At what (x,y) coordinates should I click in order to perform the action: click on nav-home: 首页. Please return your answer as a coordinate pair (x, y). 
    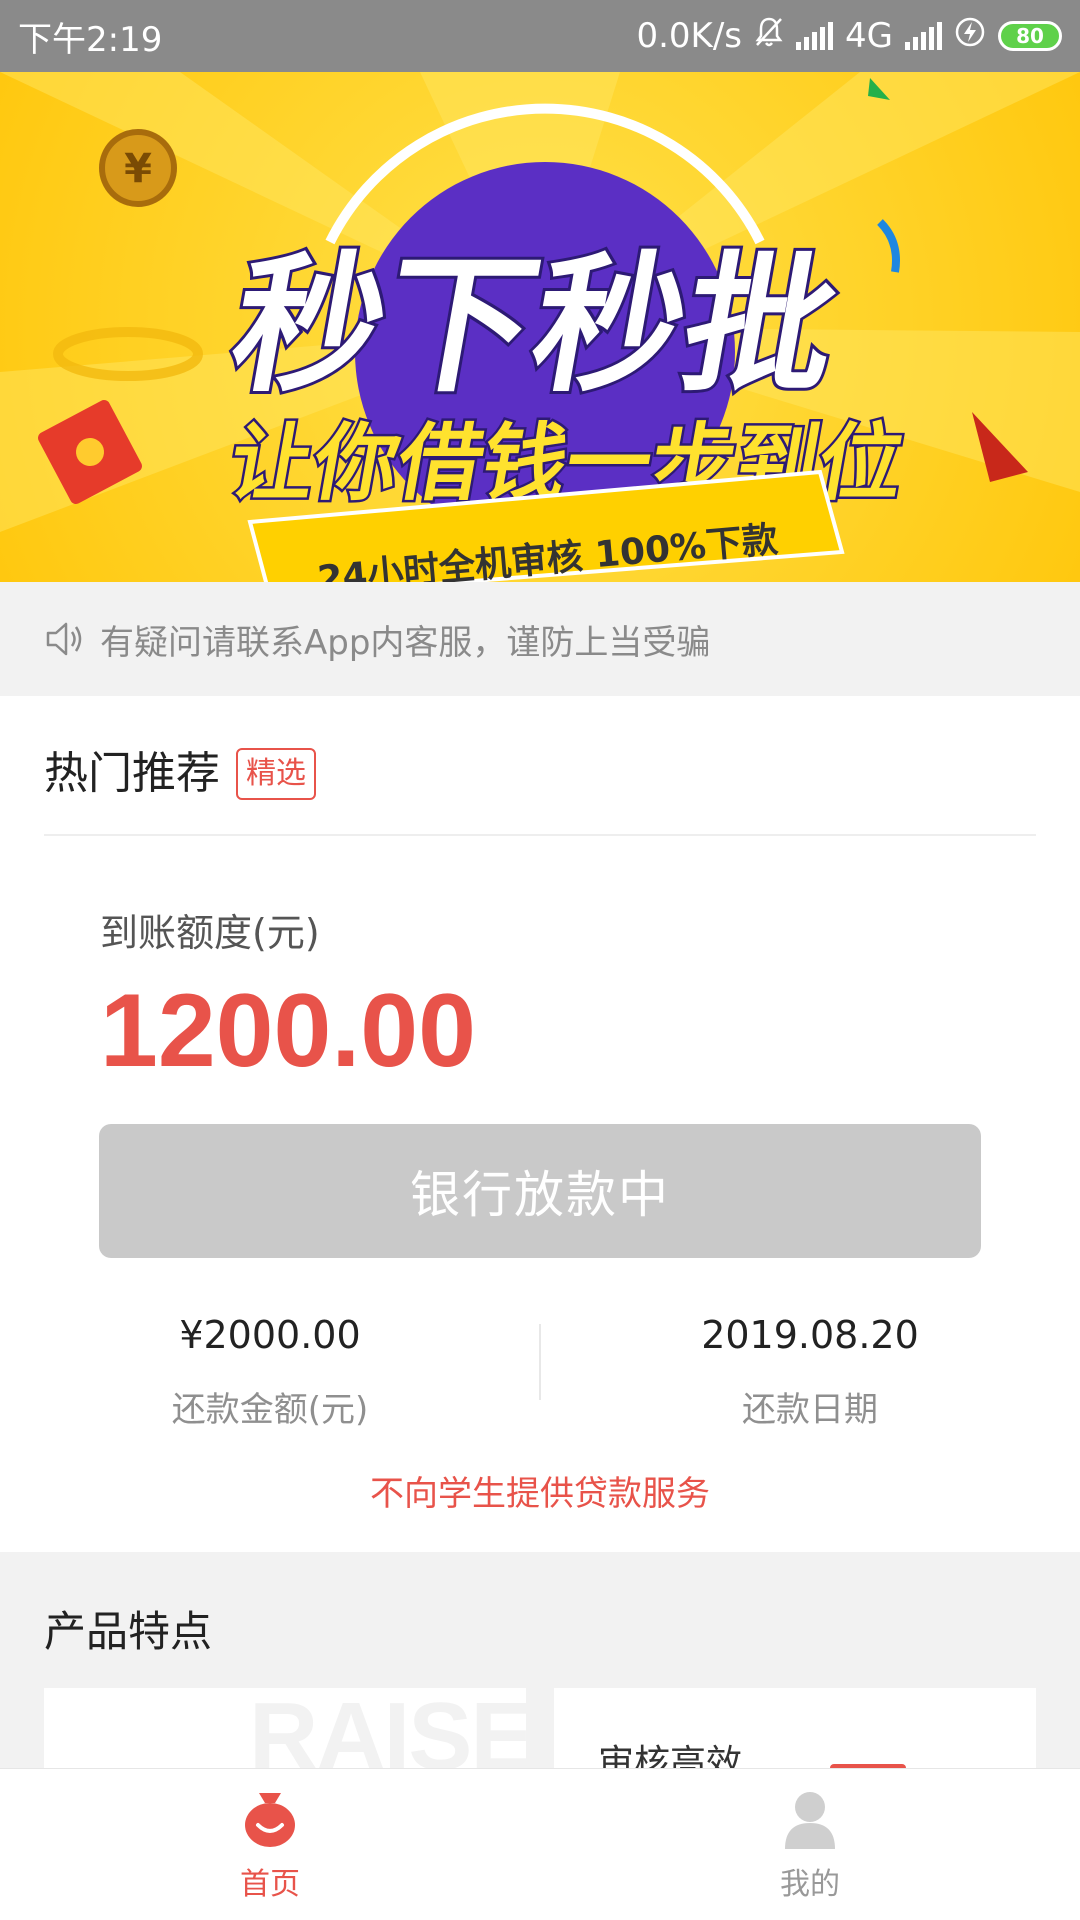
    Looking at the image, I should click on (270, 1844).